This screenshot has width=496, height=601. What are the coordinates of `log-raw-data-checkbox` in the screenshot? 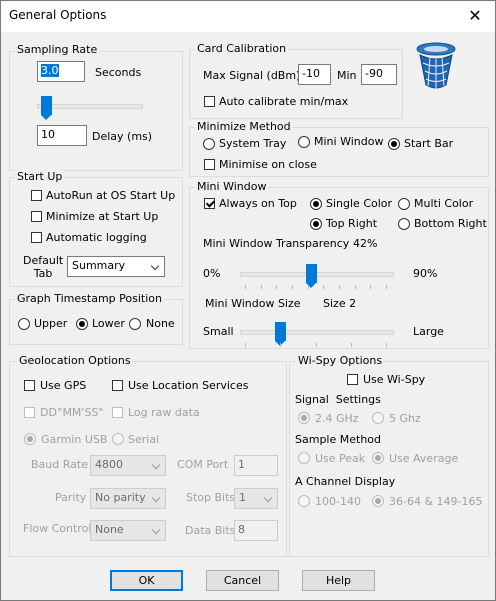 It's located at (117, 412).